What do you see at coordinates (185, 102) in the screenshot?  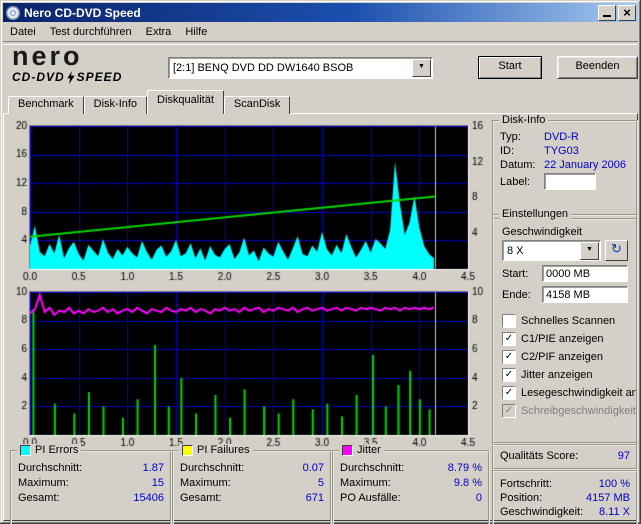 I see `tab-diskqualitaet: Diskqualität` at bounding box center [185, 102].